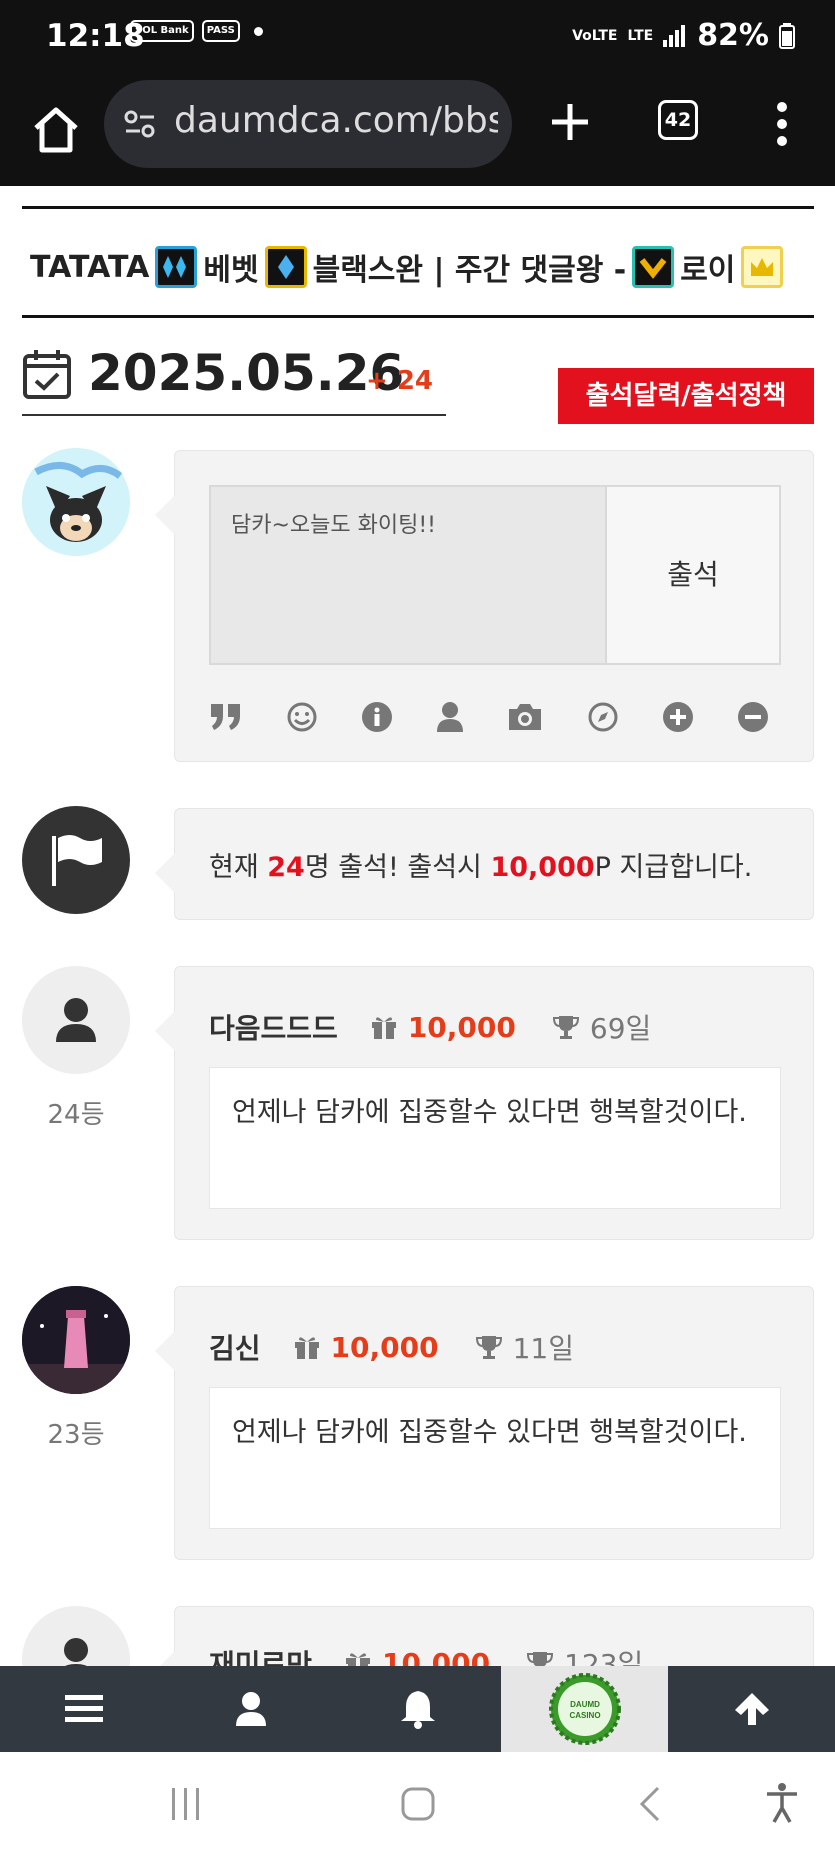 This screenshot has height=1856, width=835. I want to click on attendance-date: 2025.05.26, so click(246, 373).